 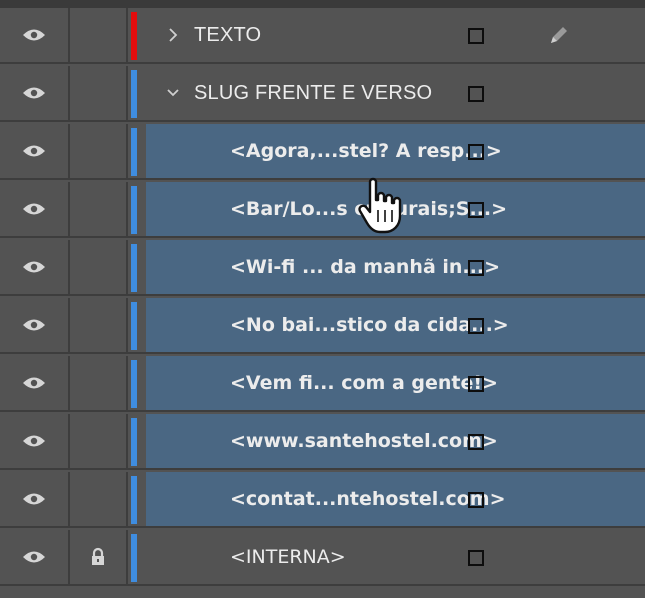 I want to click on object-content: <Agora,...stel? A resp...>, so click(x=395, y=151).